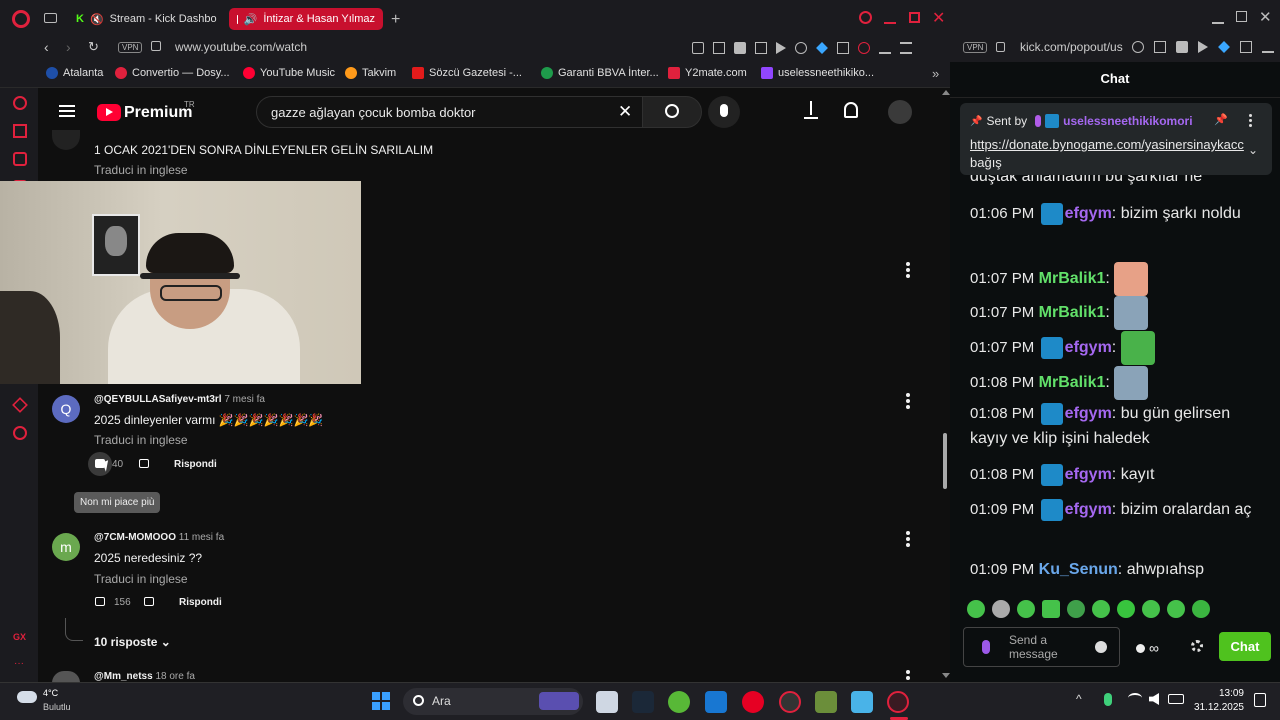  I want to click on replies-toggle: 10 risposte ⌄, so click(132, 642).